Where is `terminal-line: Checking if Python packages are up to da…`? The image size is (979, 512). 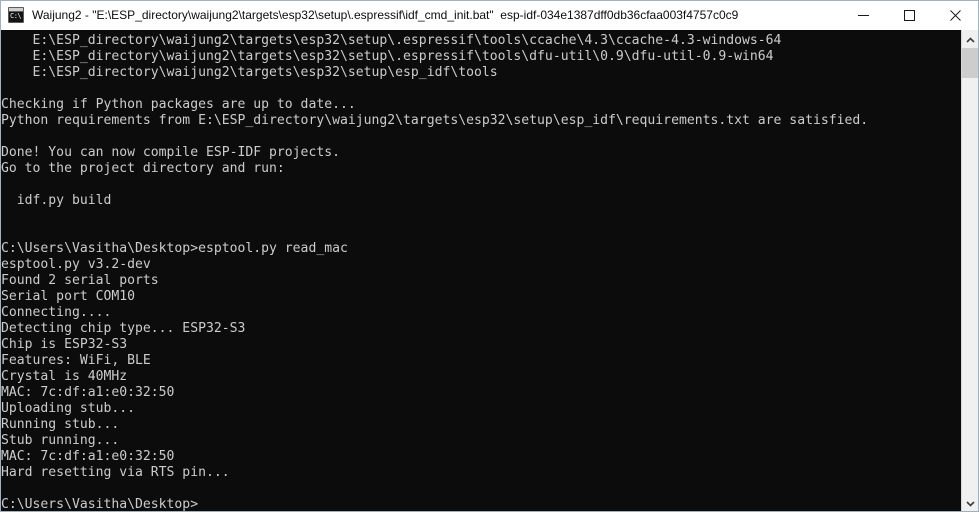 terminal-line: Checking if Python packages are up to da… is located at coordinates (178, 104).